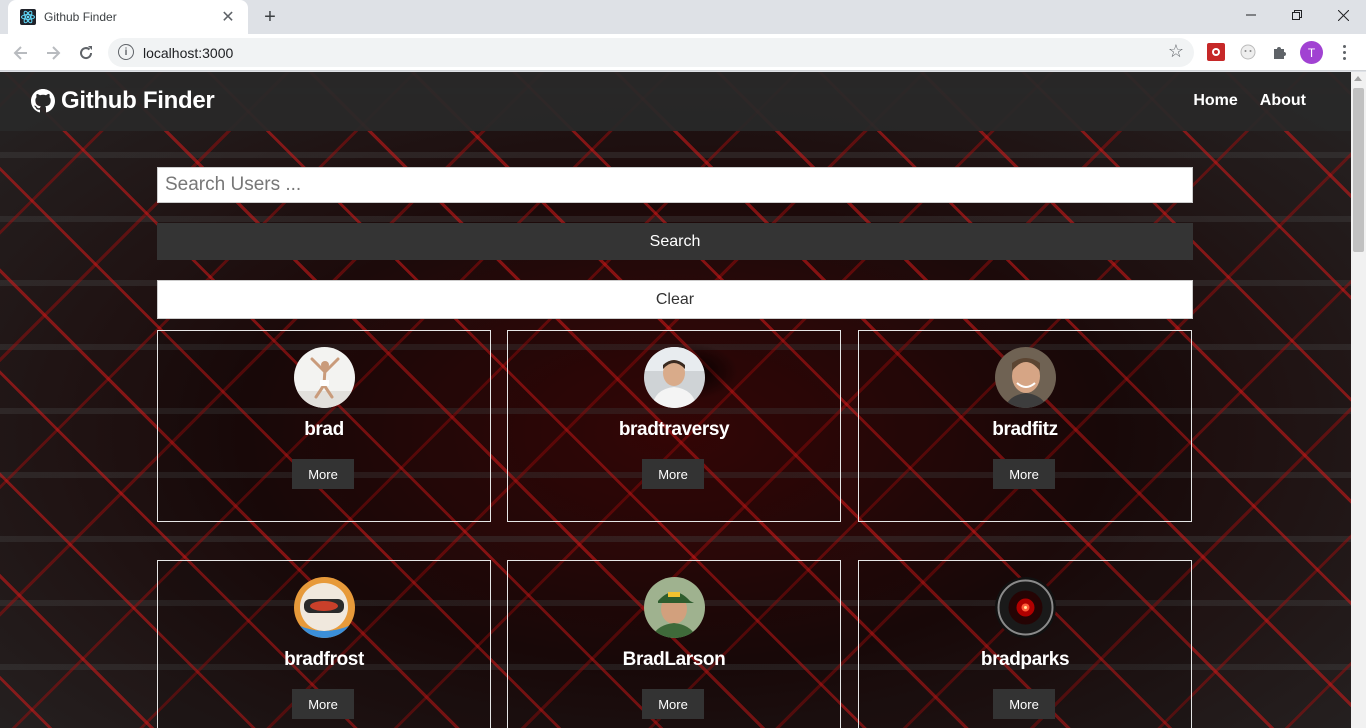 Image resolution: width=1366 pixels, height=728 pixels. I want to click on search-button: Search, so click(675, 241).